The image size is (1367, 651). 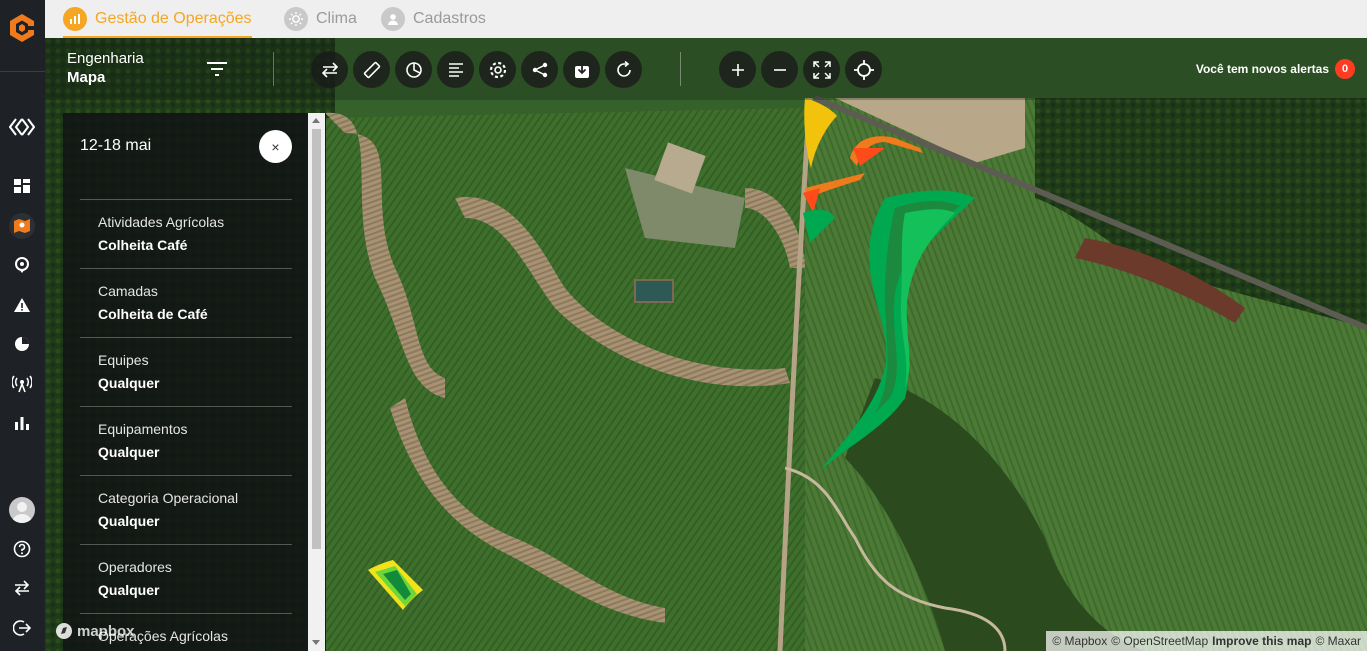 I want to click on zoom-in-button, so click(x=737, y=69).